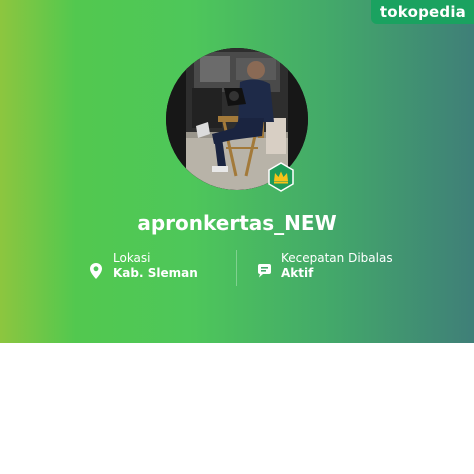 This screenshot has height=474, width=474. I want to click on response-speed-label: Kecepatan Dibalas, so click(337, 258).